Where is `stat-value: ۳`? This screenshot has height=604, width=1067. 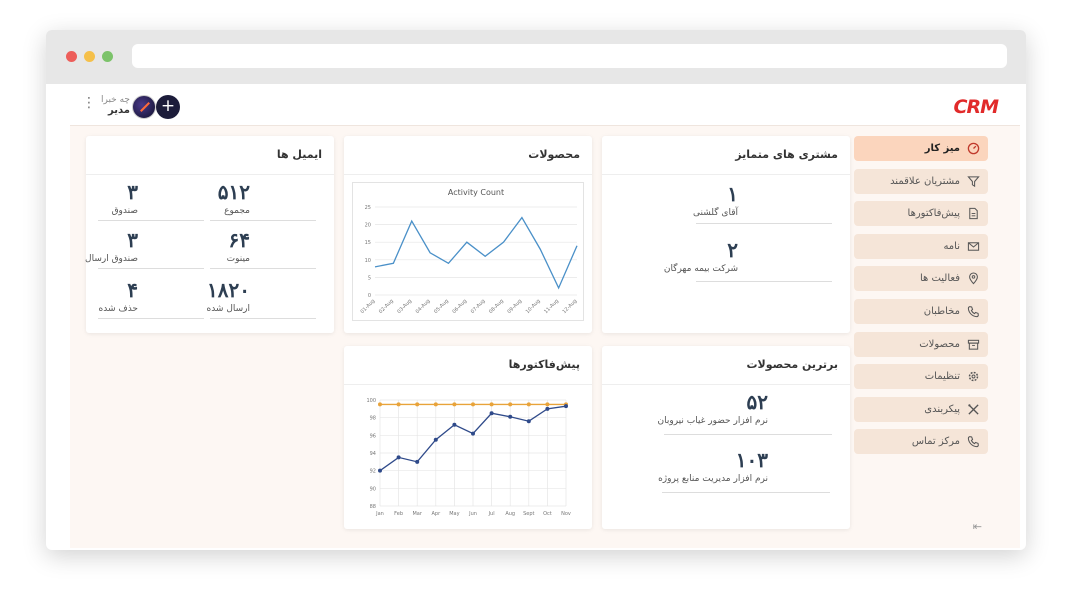
stat-value: ۳ is located at coordinates (132, 240).